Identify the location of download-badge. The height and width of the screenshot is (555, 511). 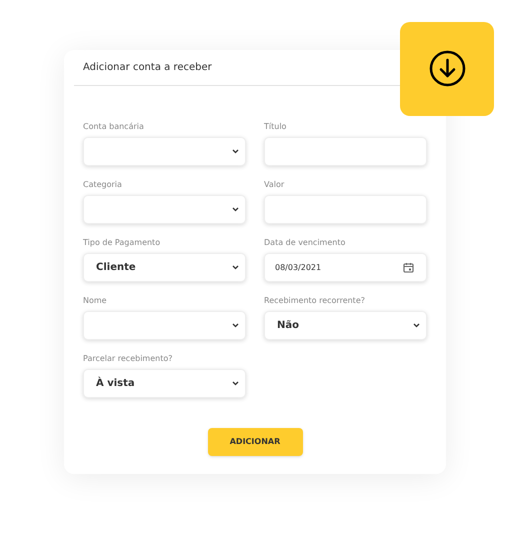
(447, 69).